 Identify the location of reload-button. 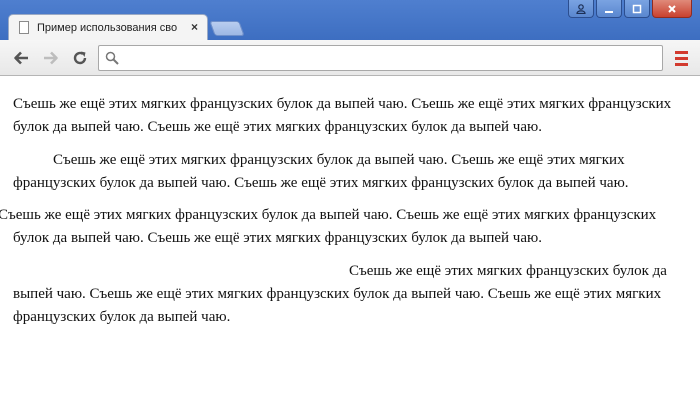
(80, 58).